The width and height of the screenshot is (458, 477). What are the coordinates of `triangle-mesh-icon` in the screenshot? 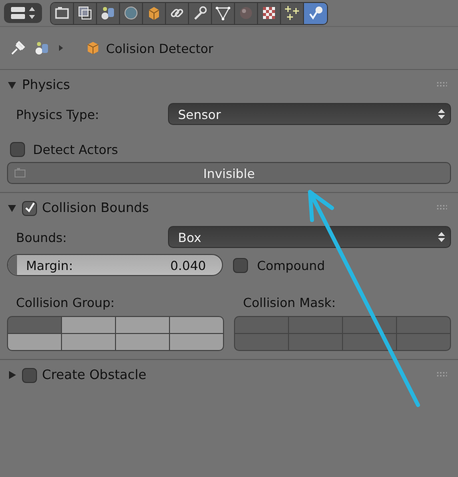 It's located at (223, 13).